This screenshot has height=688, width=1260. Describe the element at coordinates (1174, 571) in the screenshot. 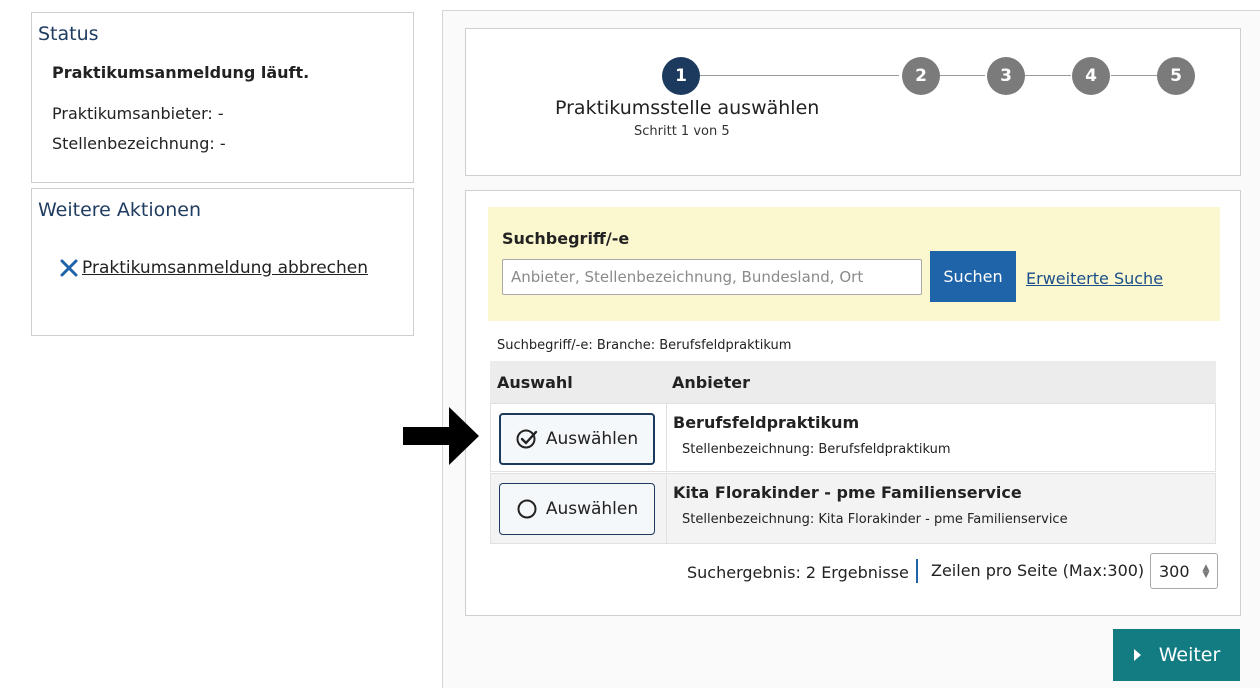

I see `rows-per-page-value: 300` at that location.